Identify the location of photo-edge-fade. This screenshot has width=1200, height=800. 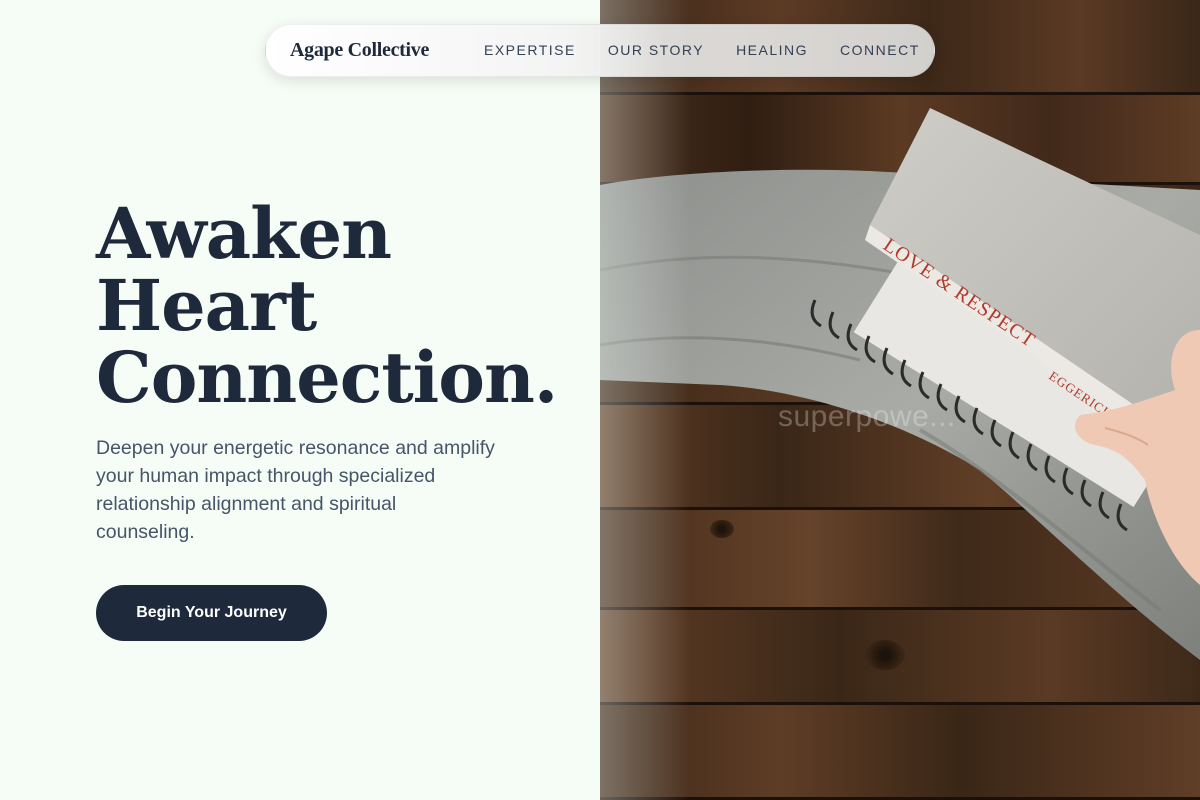
(645, 400).